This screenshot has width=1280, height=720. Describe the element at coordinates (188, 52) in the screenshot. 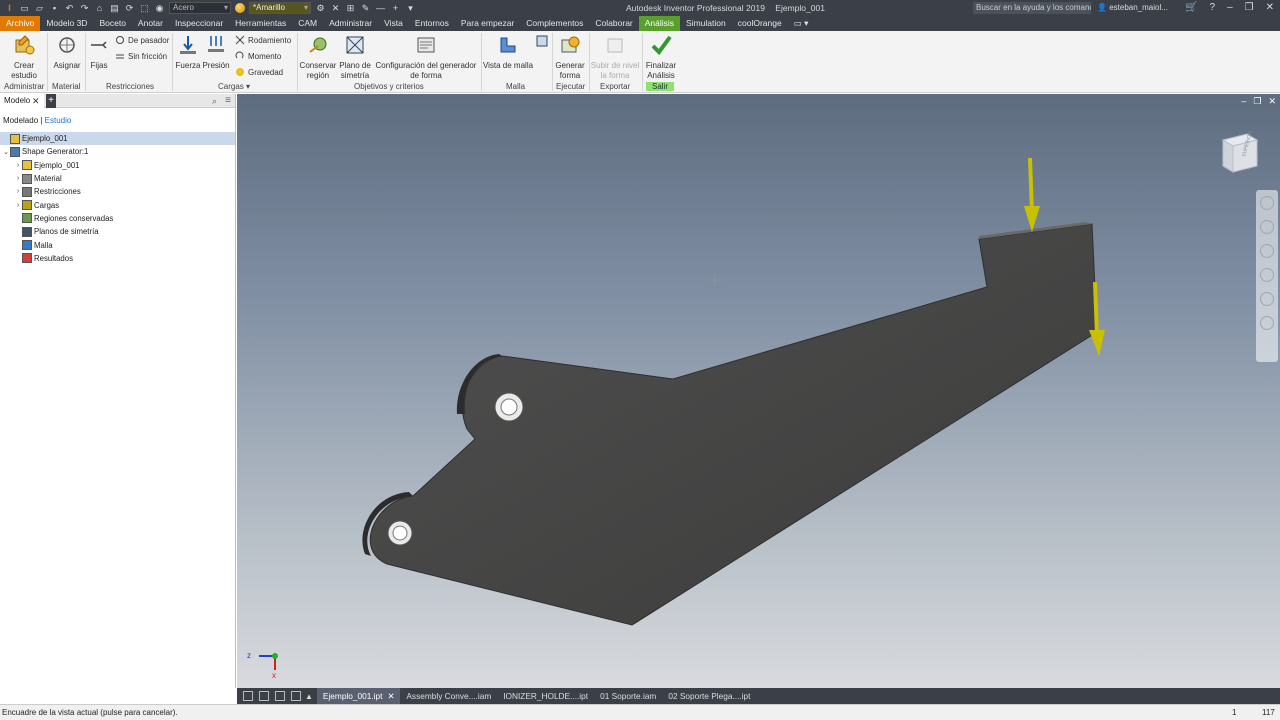

I see `fuerza-button: Fuerza` at that location.